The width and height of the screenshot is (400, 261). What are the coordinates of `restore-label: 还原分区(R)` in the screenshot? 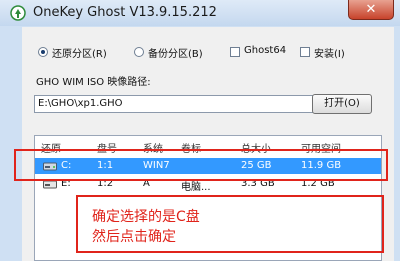 It's located at (79, 52).